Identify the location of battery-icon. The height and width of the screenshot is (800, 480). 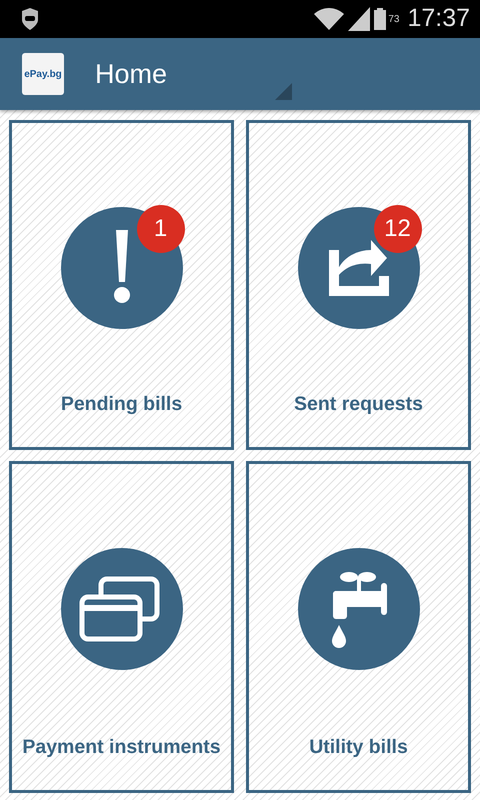
(380, 19).